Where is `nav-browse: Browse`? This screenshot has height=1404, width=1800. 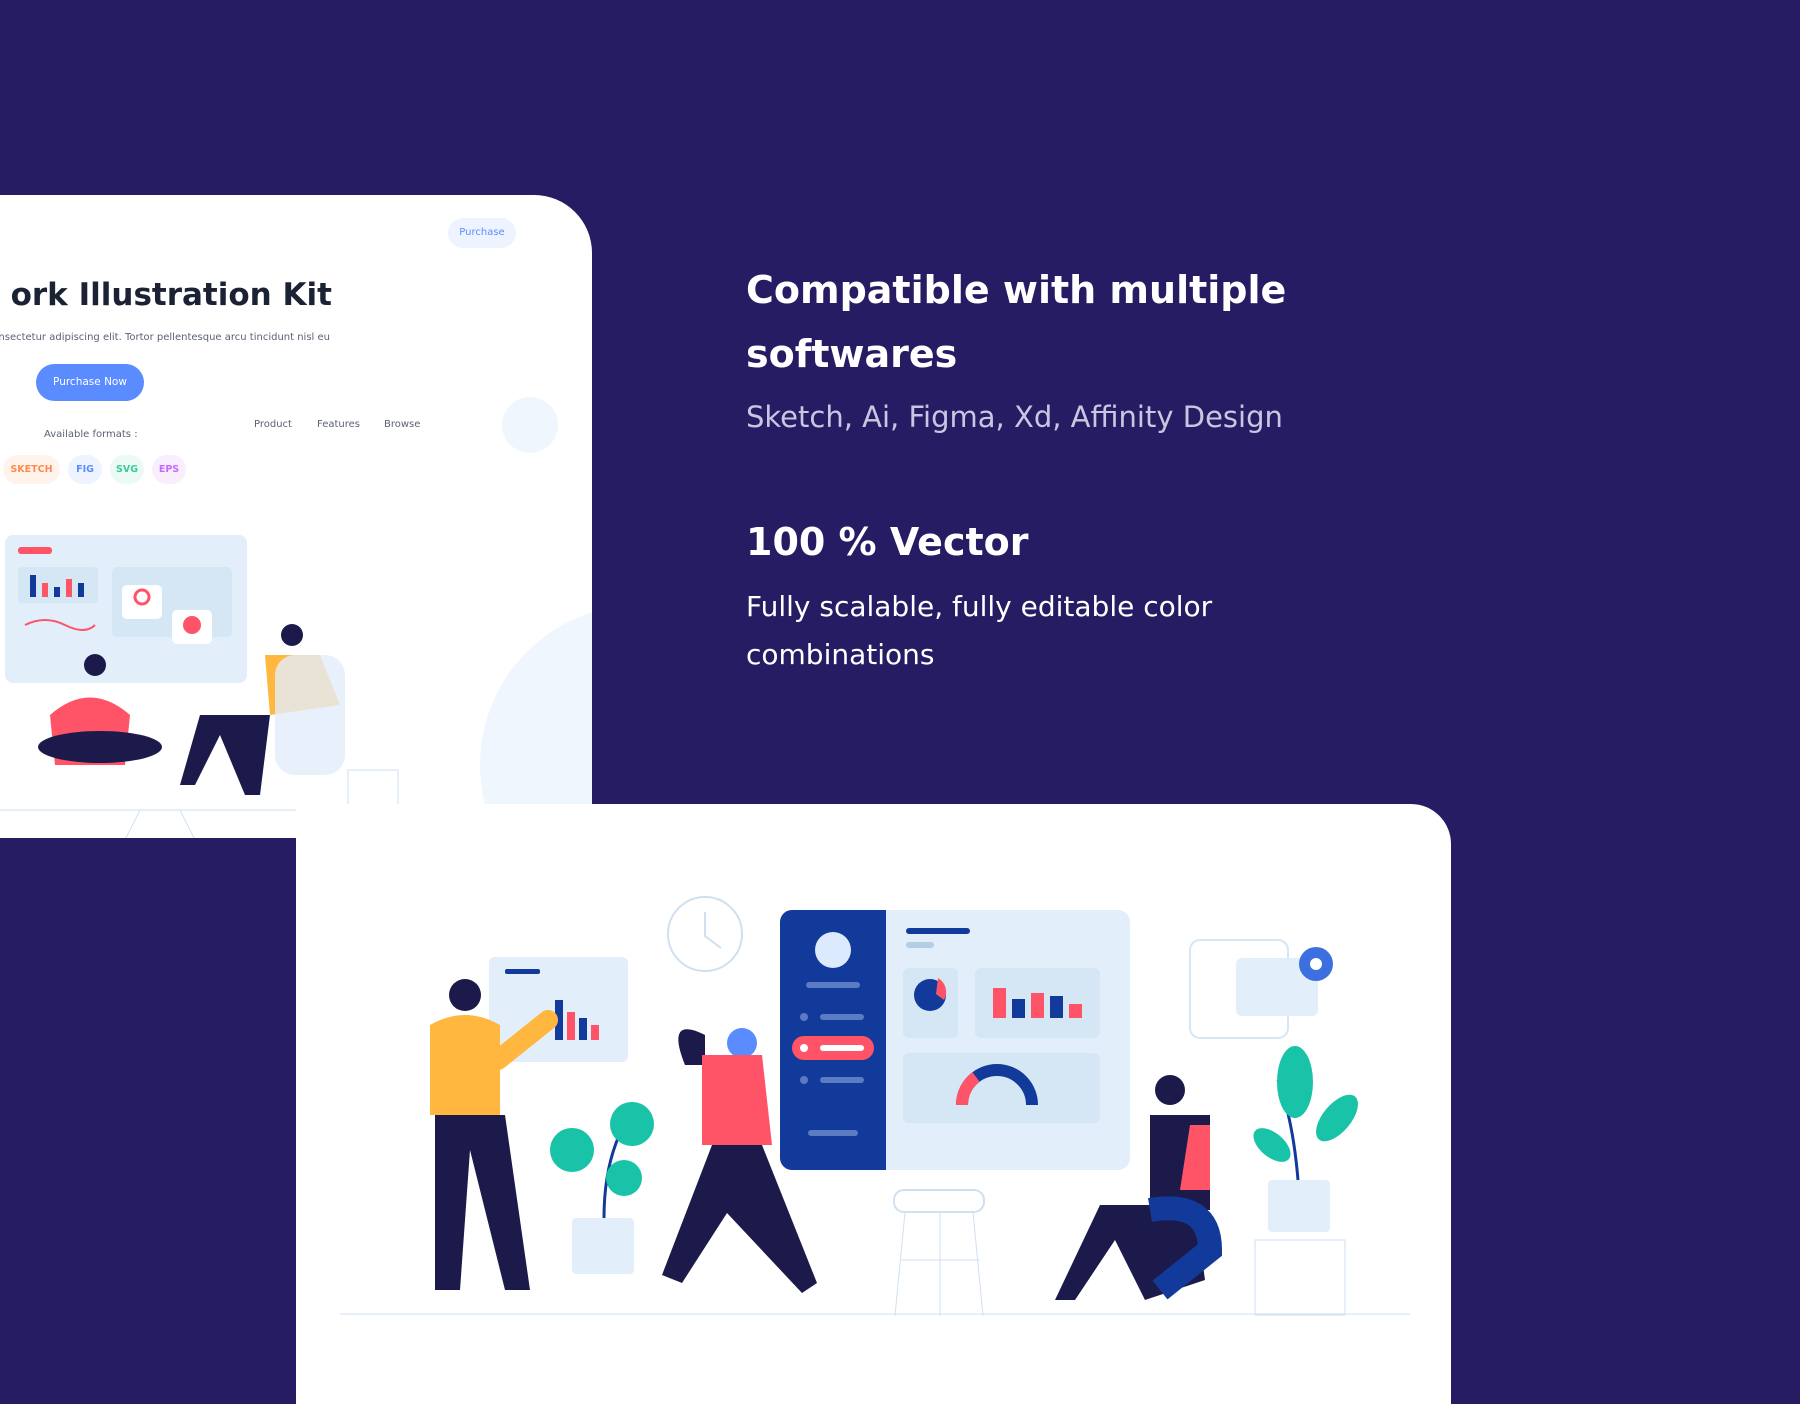 nav-browse: Browse is located at coordinates (402, 424).